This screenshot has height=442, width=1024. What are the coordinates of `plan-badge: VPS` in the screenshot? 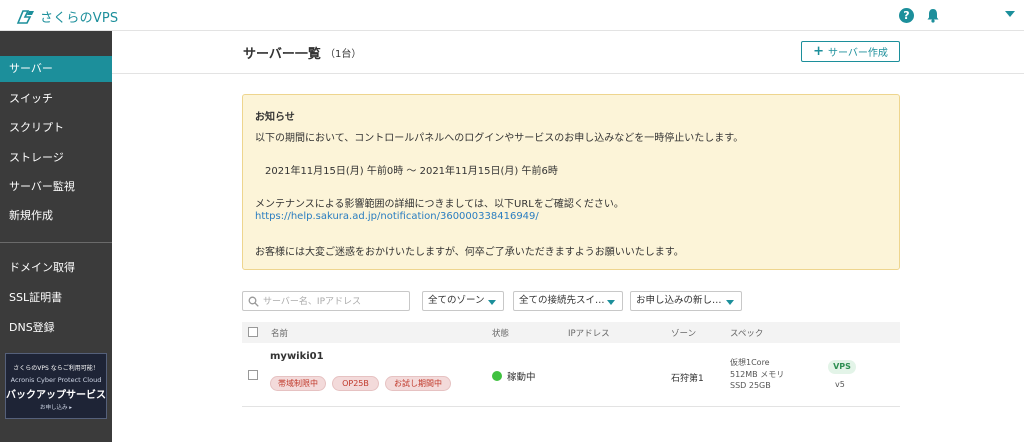 It's located at (842, 367).